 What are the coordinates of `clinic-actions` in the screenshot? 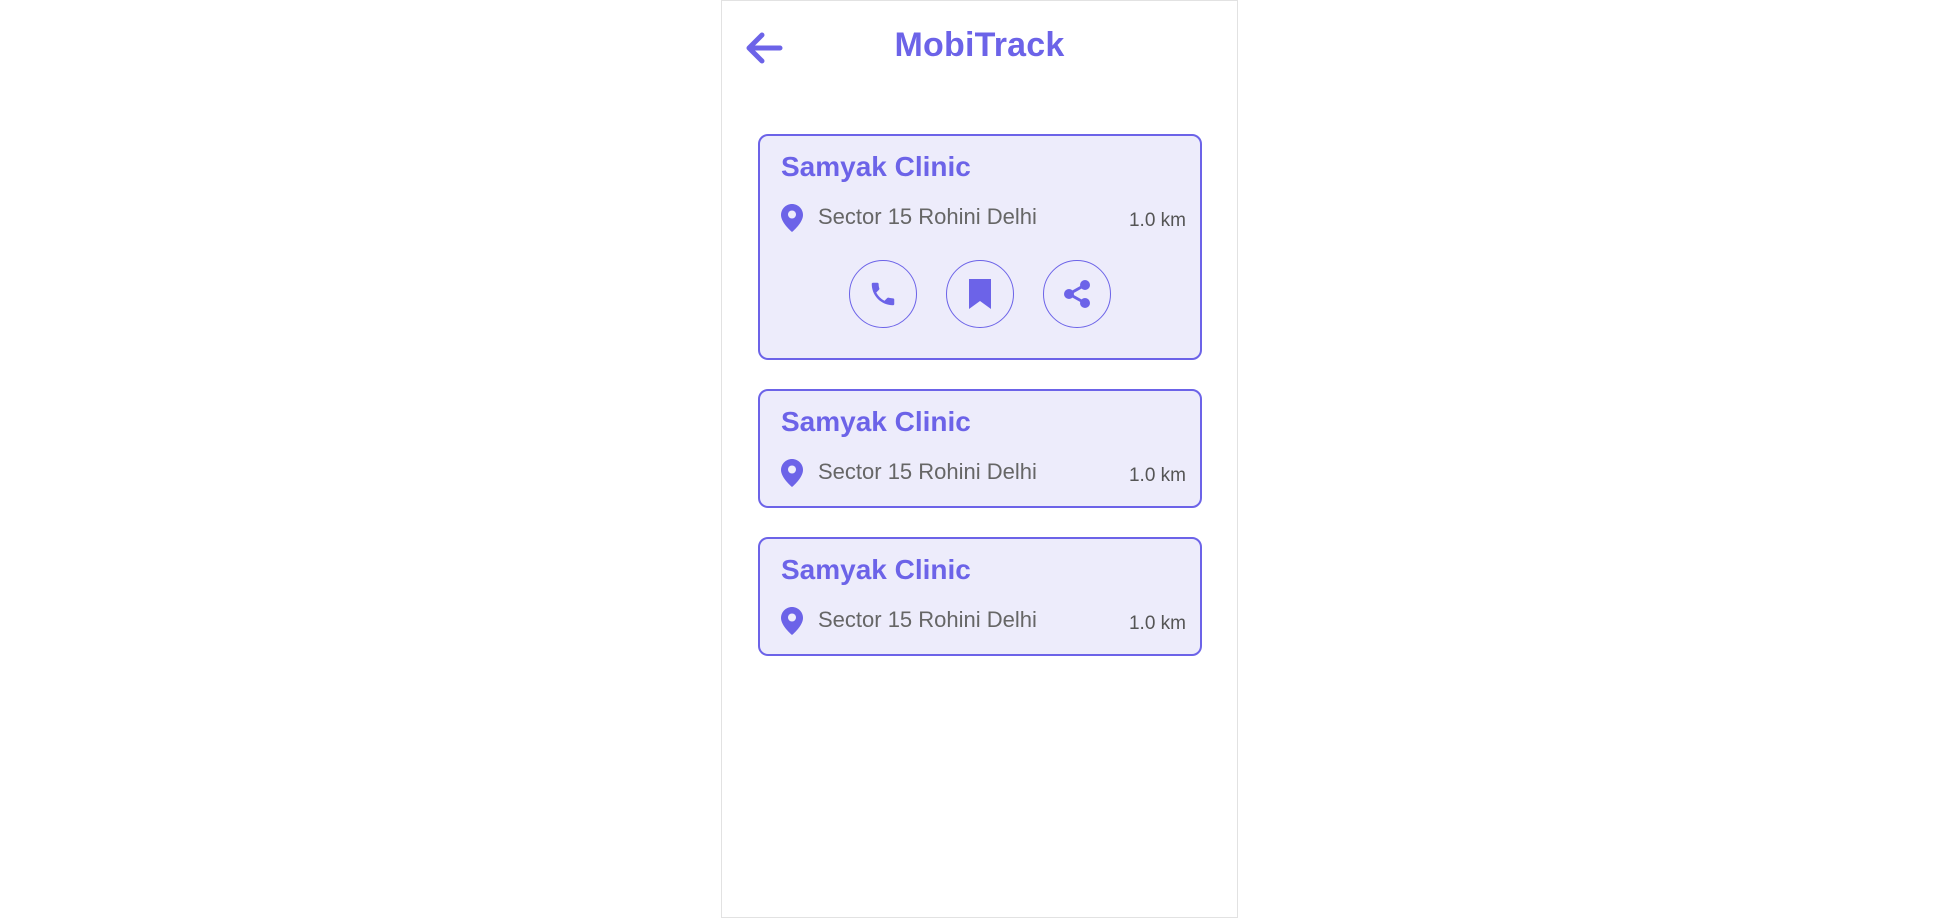 It's located at (980, 294).